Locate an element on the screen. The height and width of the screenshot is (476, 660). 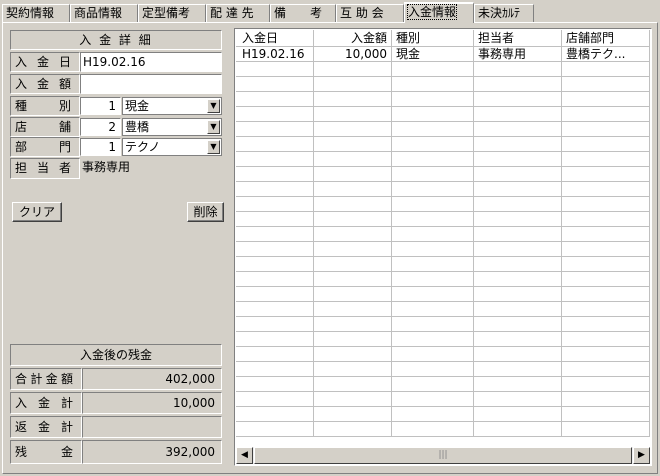
refund-total-label: 返金計 is located at coordinates (46, 427).